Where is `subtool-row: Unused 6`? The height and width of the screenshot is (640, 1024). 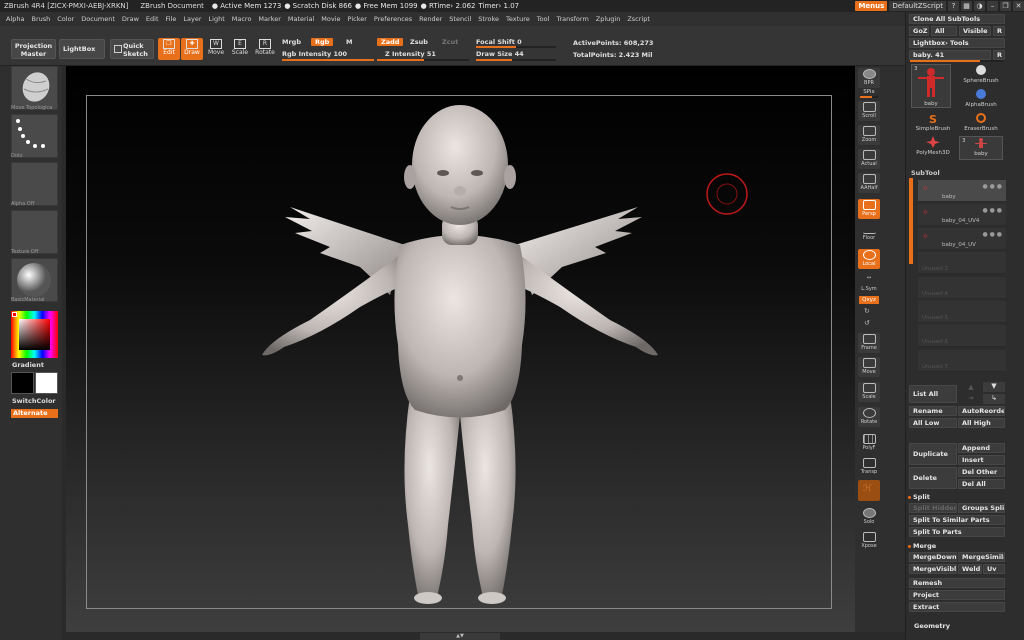
subtool-row: Unused 6 is located at coordinates (962, 336).